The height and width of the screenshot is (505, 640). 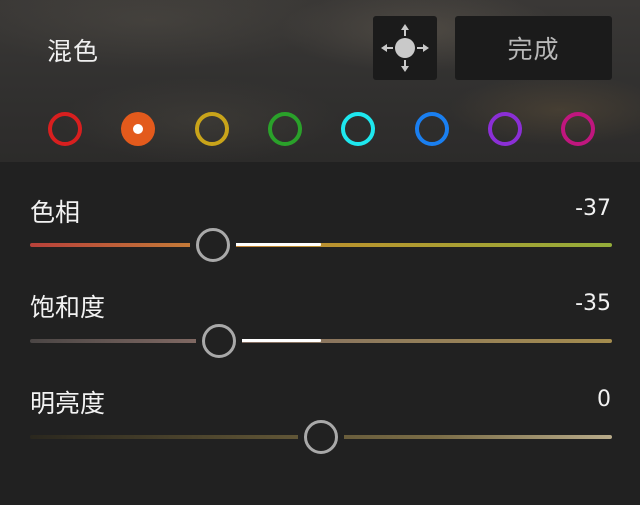 I want to click on target-adjust-button, so click(x=405, y=48).